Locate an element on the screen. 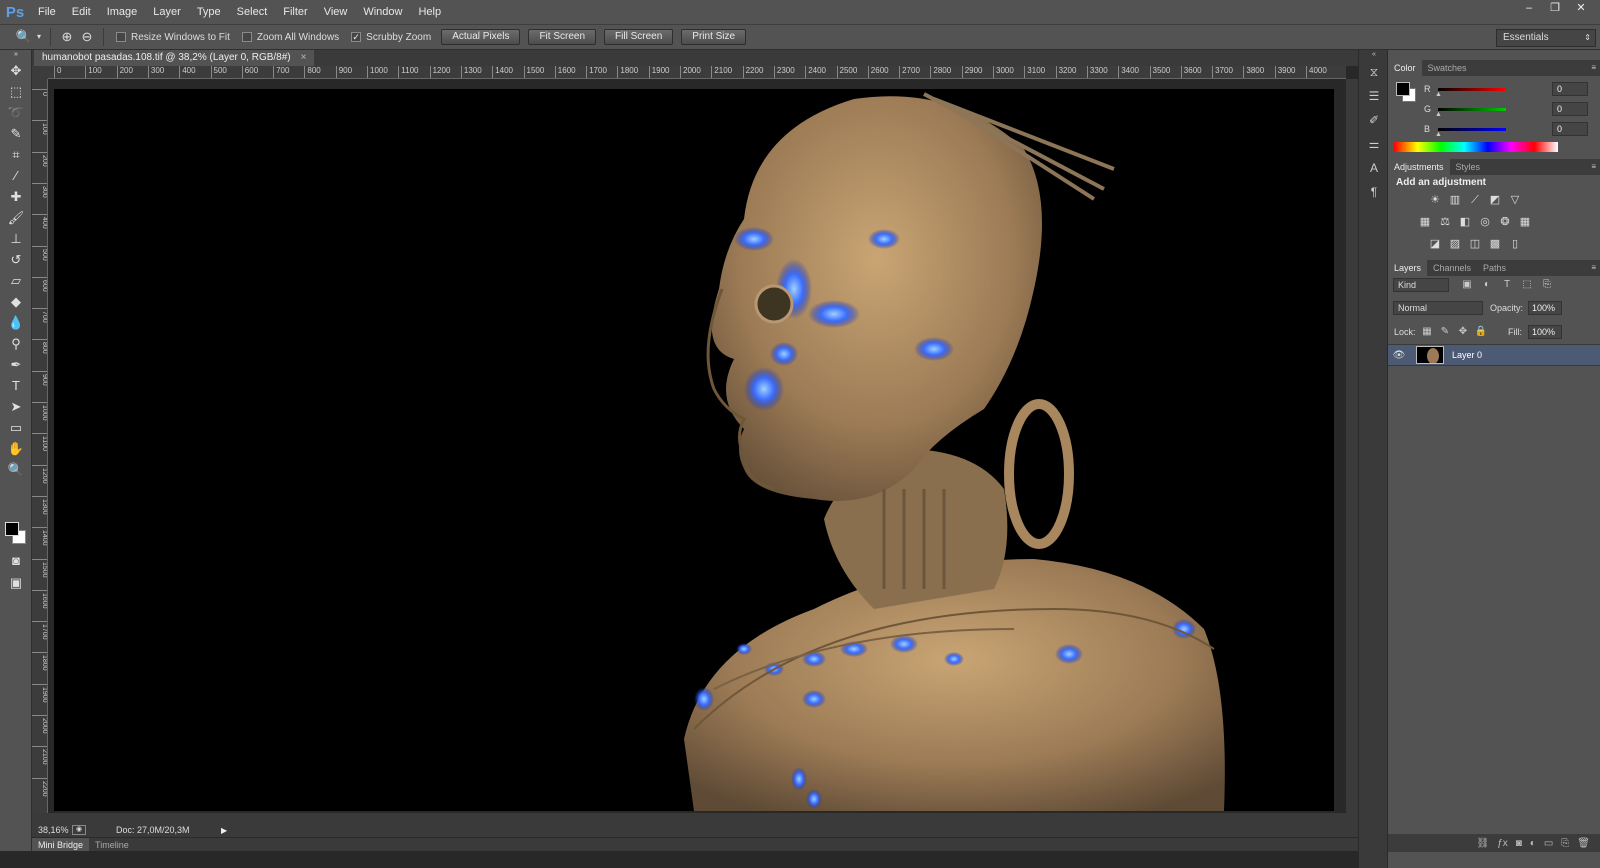 Image resolution: width=1600 pixels, height=868 pixels. blue-slider: ▲ is located at coordinates (1470, 132).